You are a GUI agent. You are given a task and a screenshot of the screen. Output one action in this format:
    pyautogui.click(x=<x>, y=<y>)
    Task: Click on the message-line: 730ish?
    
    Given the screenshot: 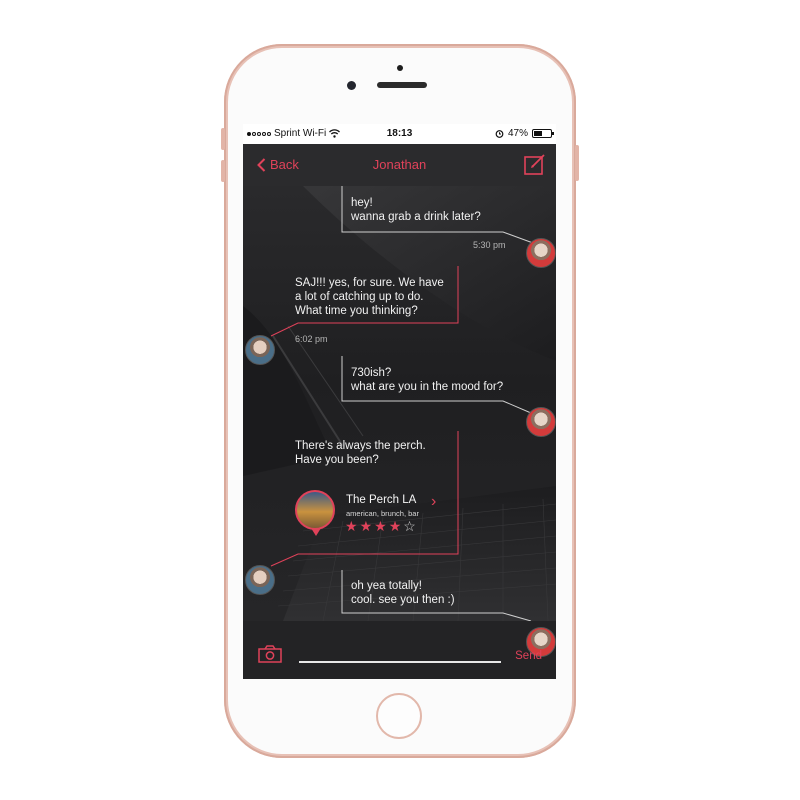 What is the action you would take?
    pyautogui.click(x=371, y=373)
    